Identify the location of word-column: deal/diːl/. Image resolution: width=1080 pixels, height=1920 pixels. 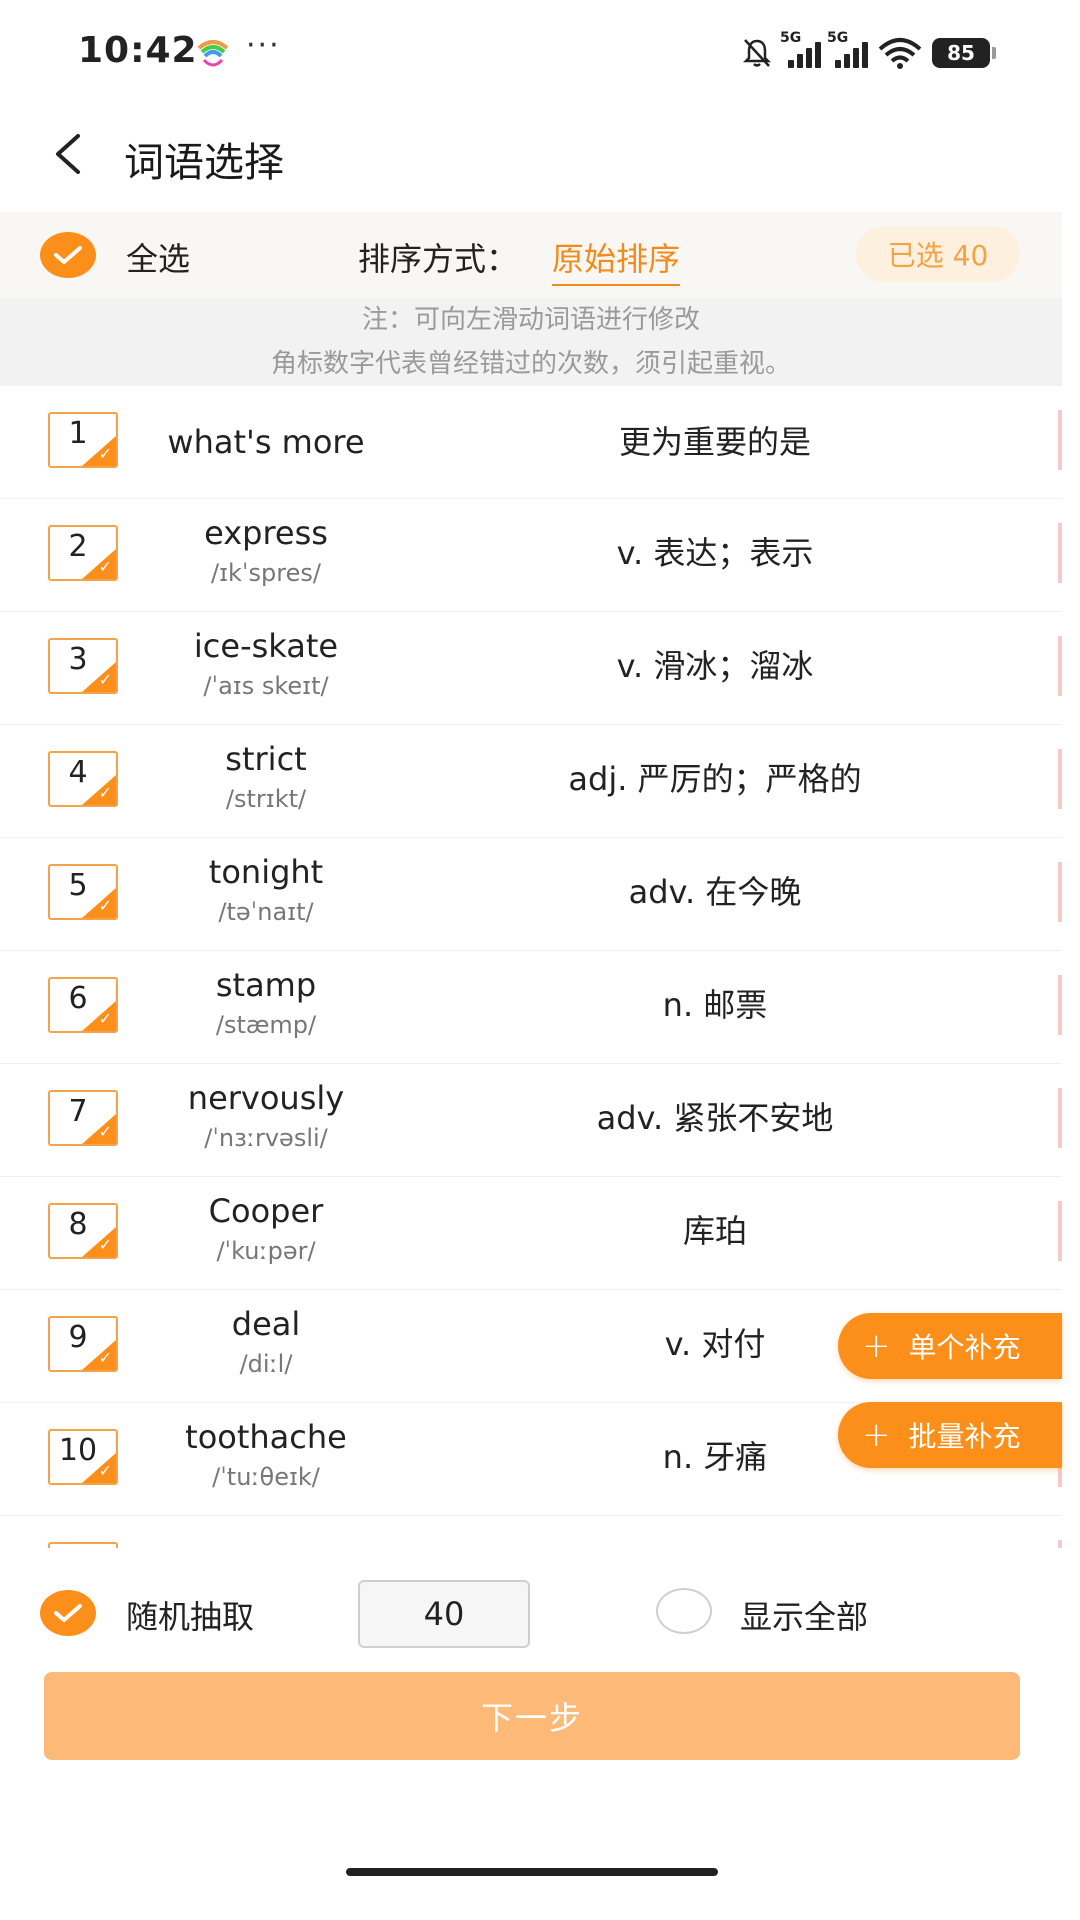
(266, 1342).